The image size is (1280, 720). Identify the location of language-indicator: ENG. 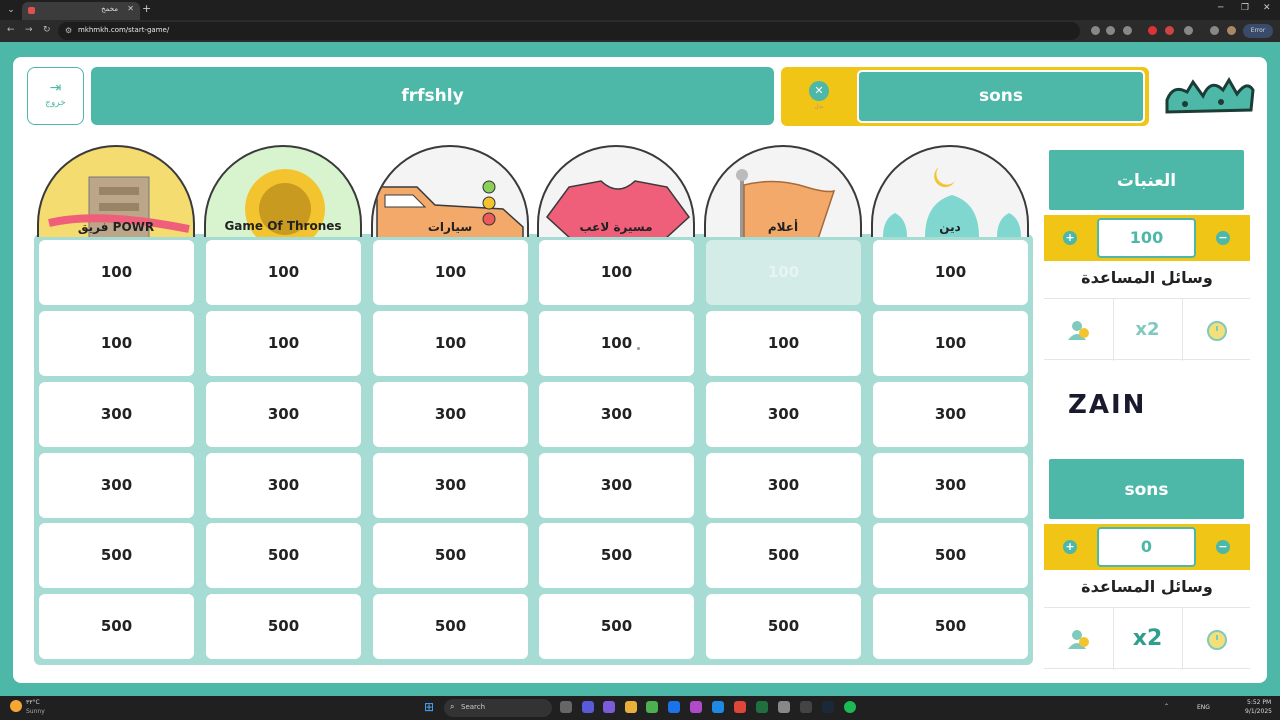
(1203, 707).